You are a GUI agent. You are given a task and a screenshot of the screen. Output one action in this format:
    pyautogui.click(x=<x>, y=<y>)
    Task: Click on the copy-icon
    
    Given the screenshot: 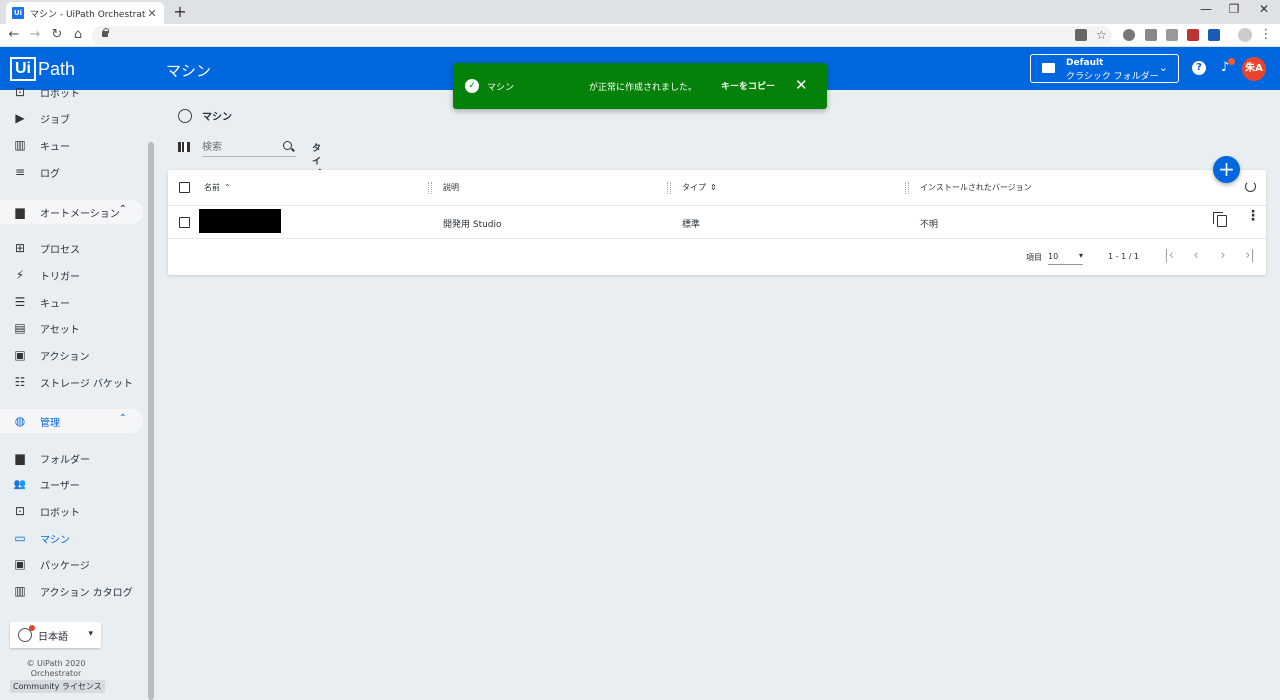 What is the action you would take?
    pyautogui.click(x=1220, y=219)
    